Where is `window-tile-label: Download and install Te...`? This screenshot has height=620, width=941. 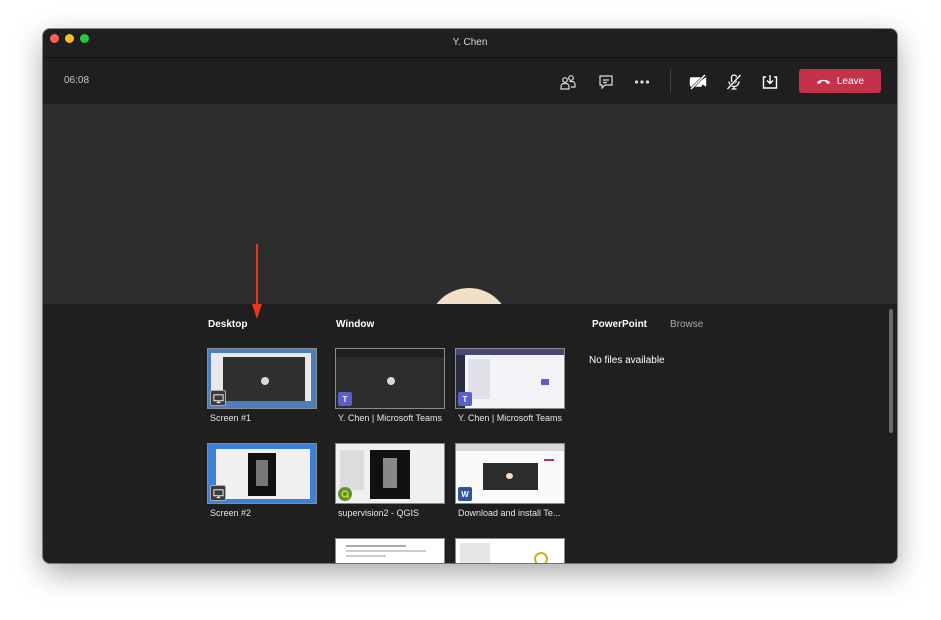
window-tile-label: Download and install Te... is located at coordinates (509, 513).